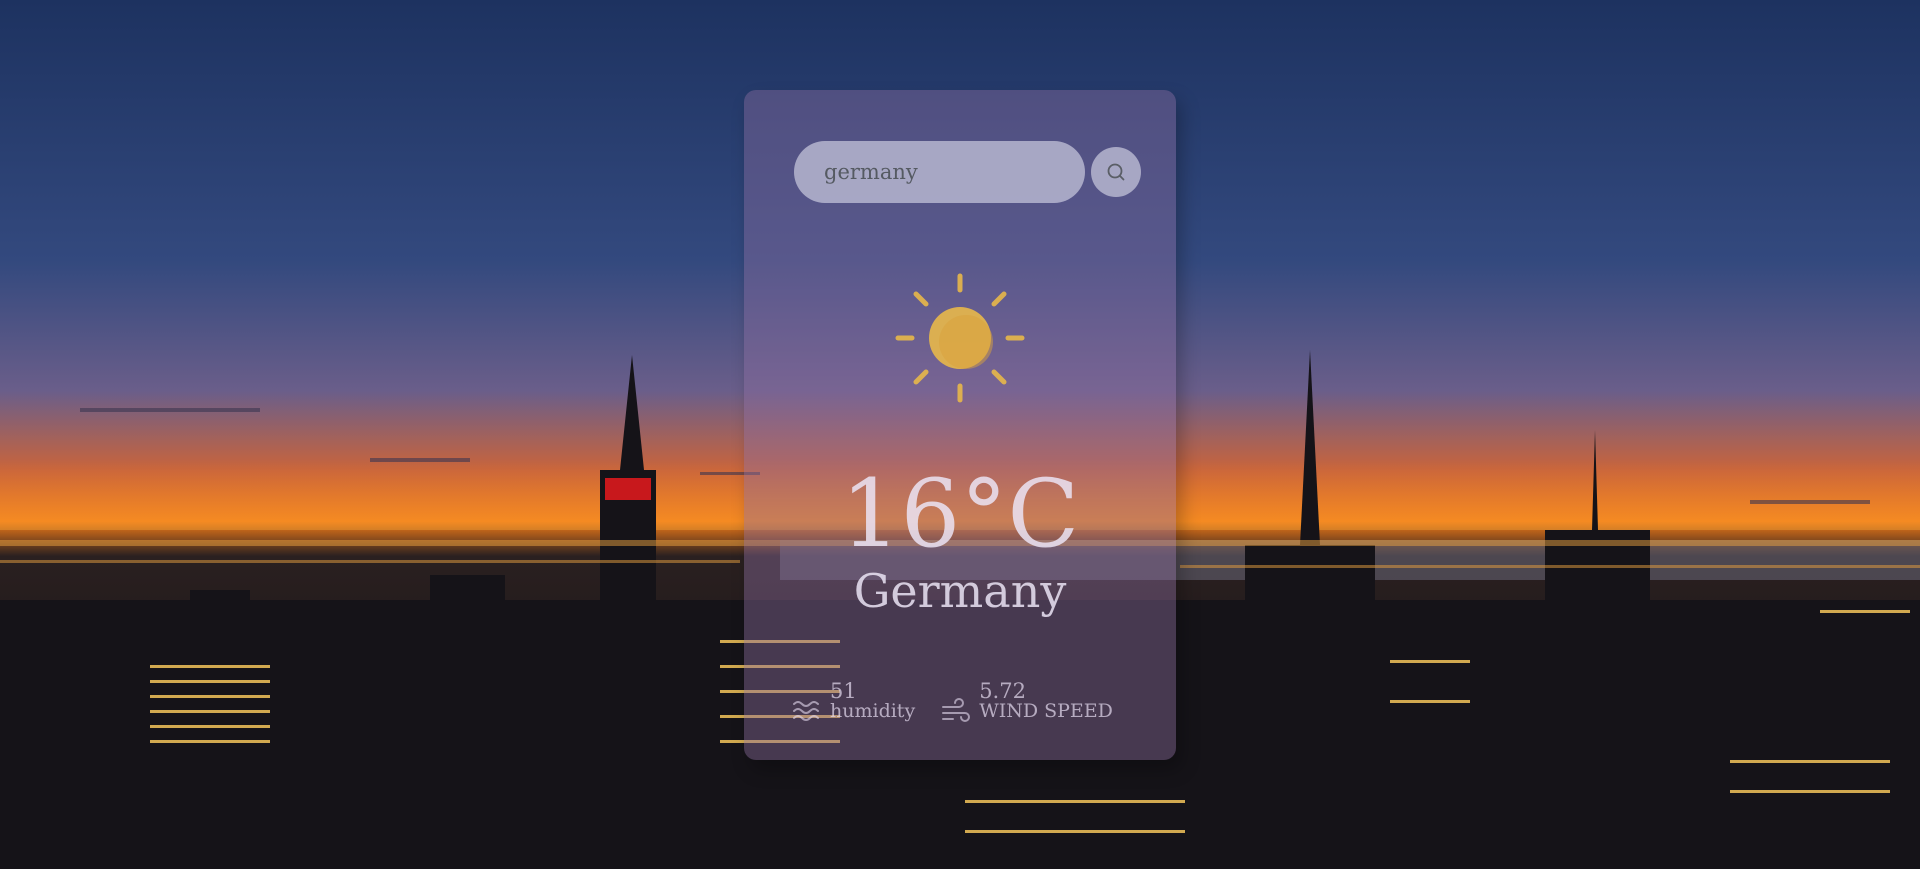 This screenshot has width=1920, height=869. What do you see at coordinates (1002, 691) in the screenshot?
I see `wind-speed-value: 5.72` at bounding box center [1002, 691].